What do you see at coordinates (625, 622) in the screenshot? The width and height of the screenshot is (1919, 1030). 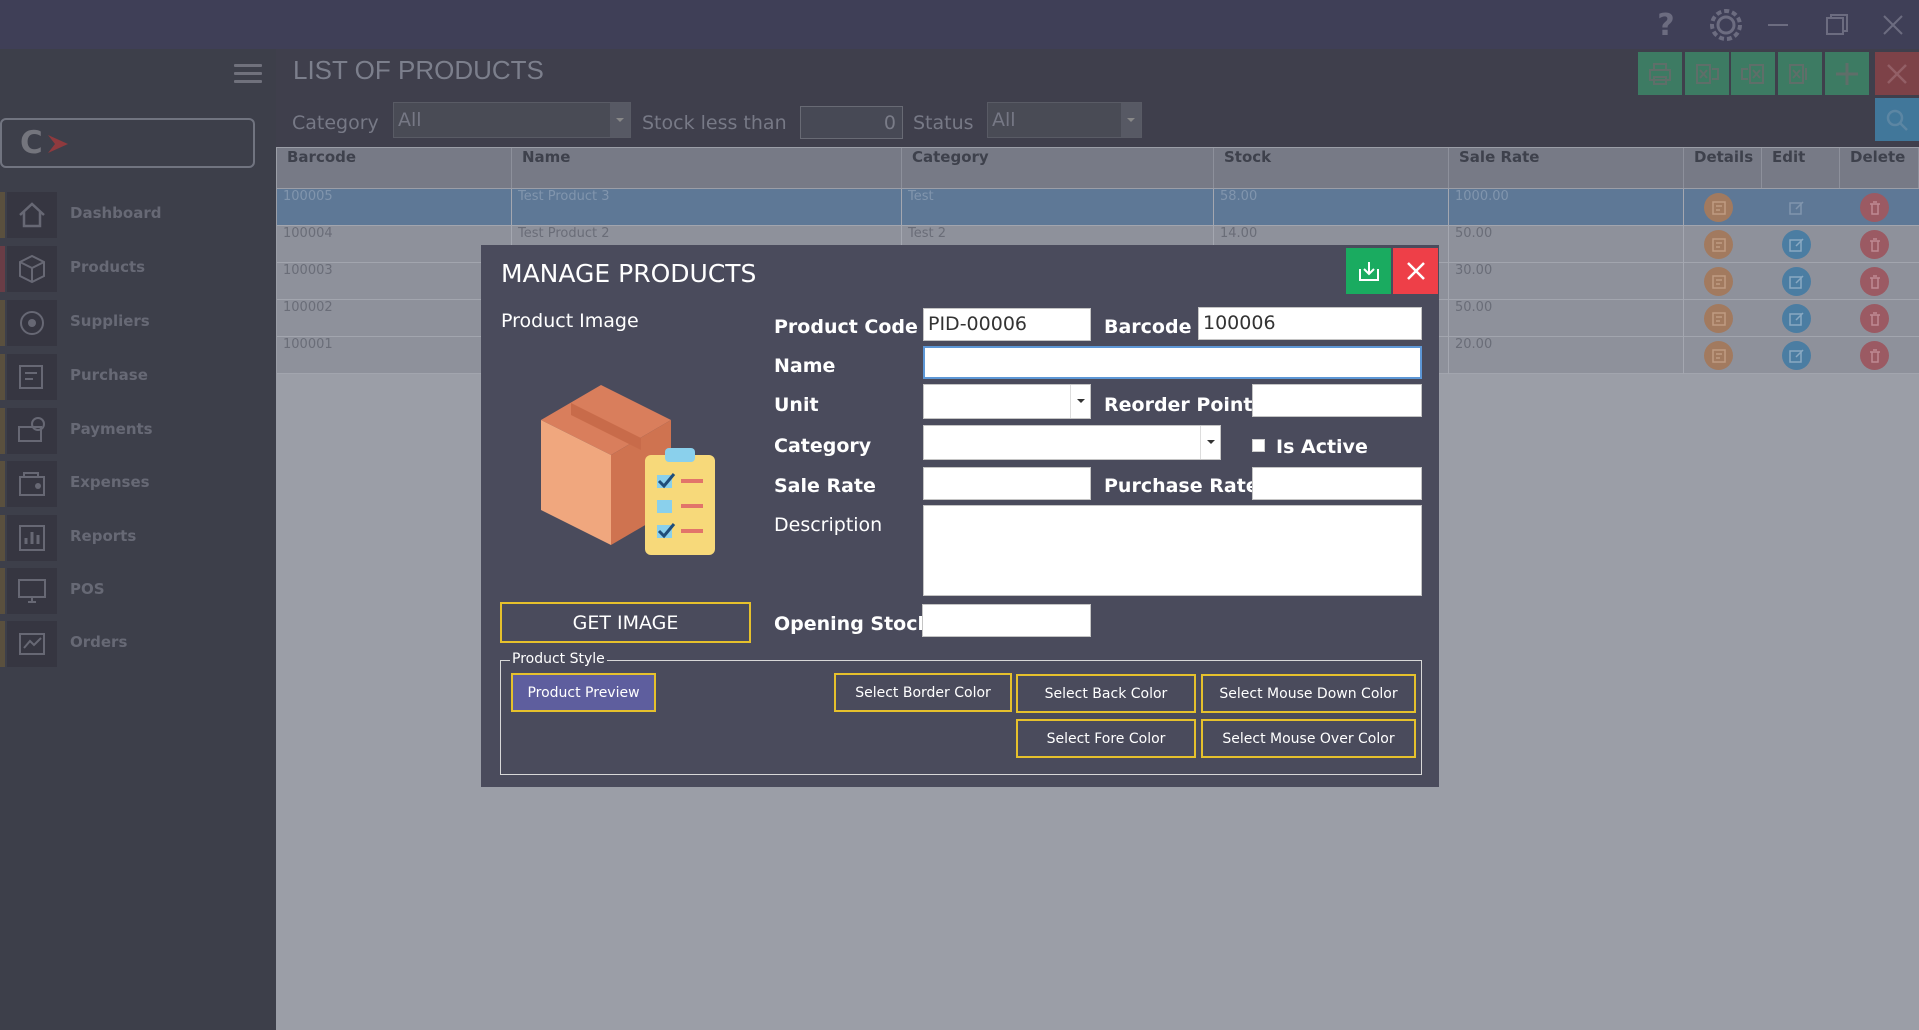 I see `get-image-button: GET IMAGE` at bounding box center [625, 622].